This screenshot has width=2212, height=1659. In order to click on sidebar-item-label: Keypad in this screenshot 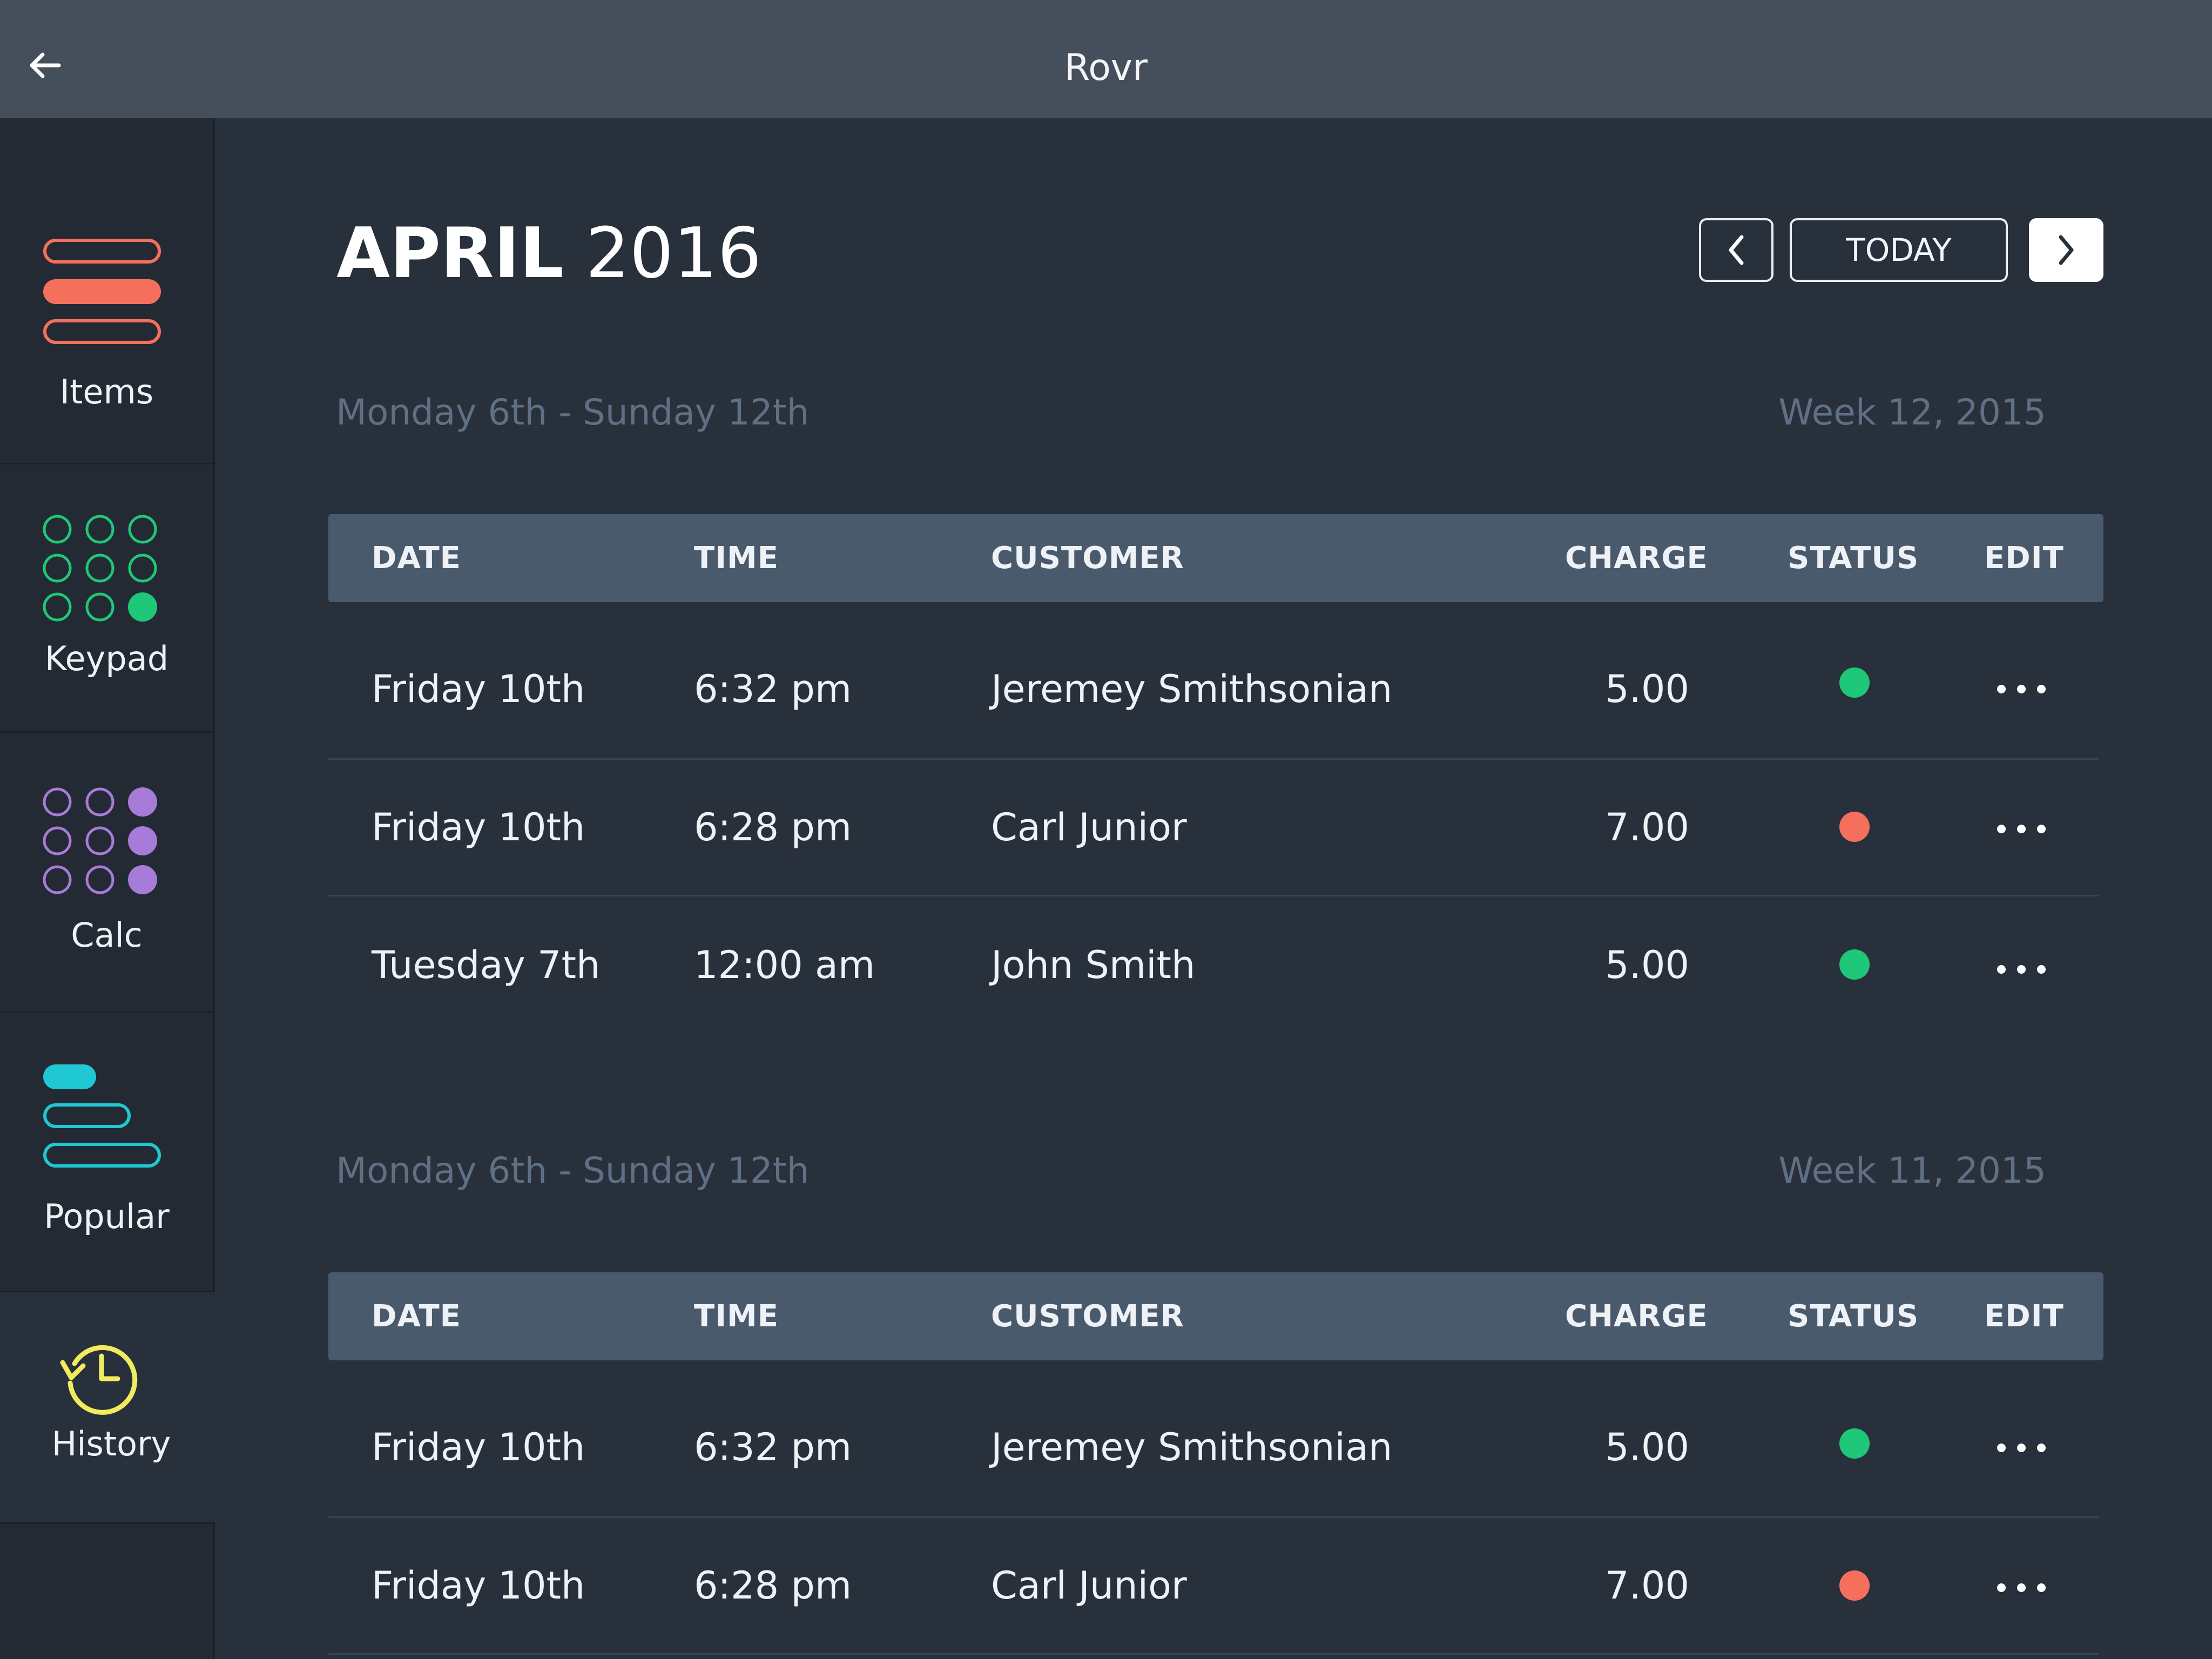, I will do `click(106, 658)`.